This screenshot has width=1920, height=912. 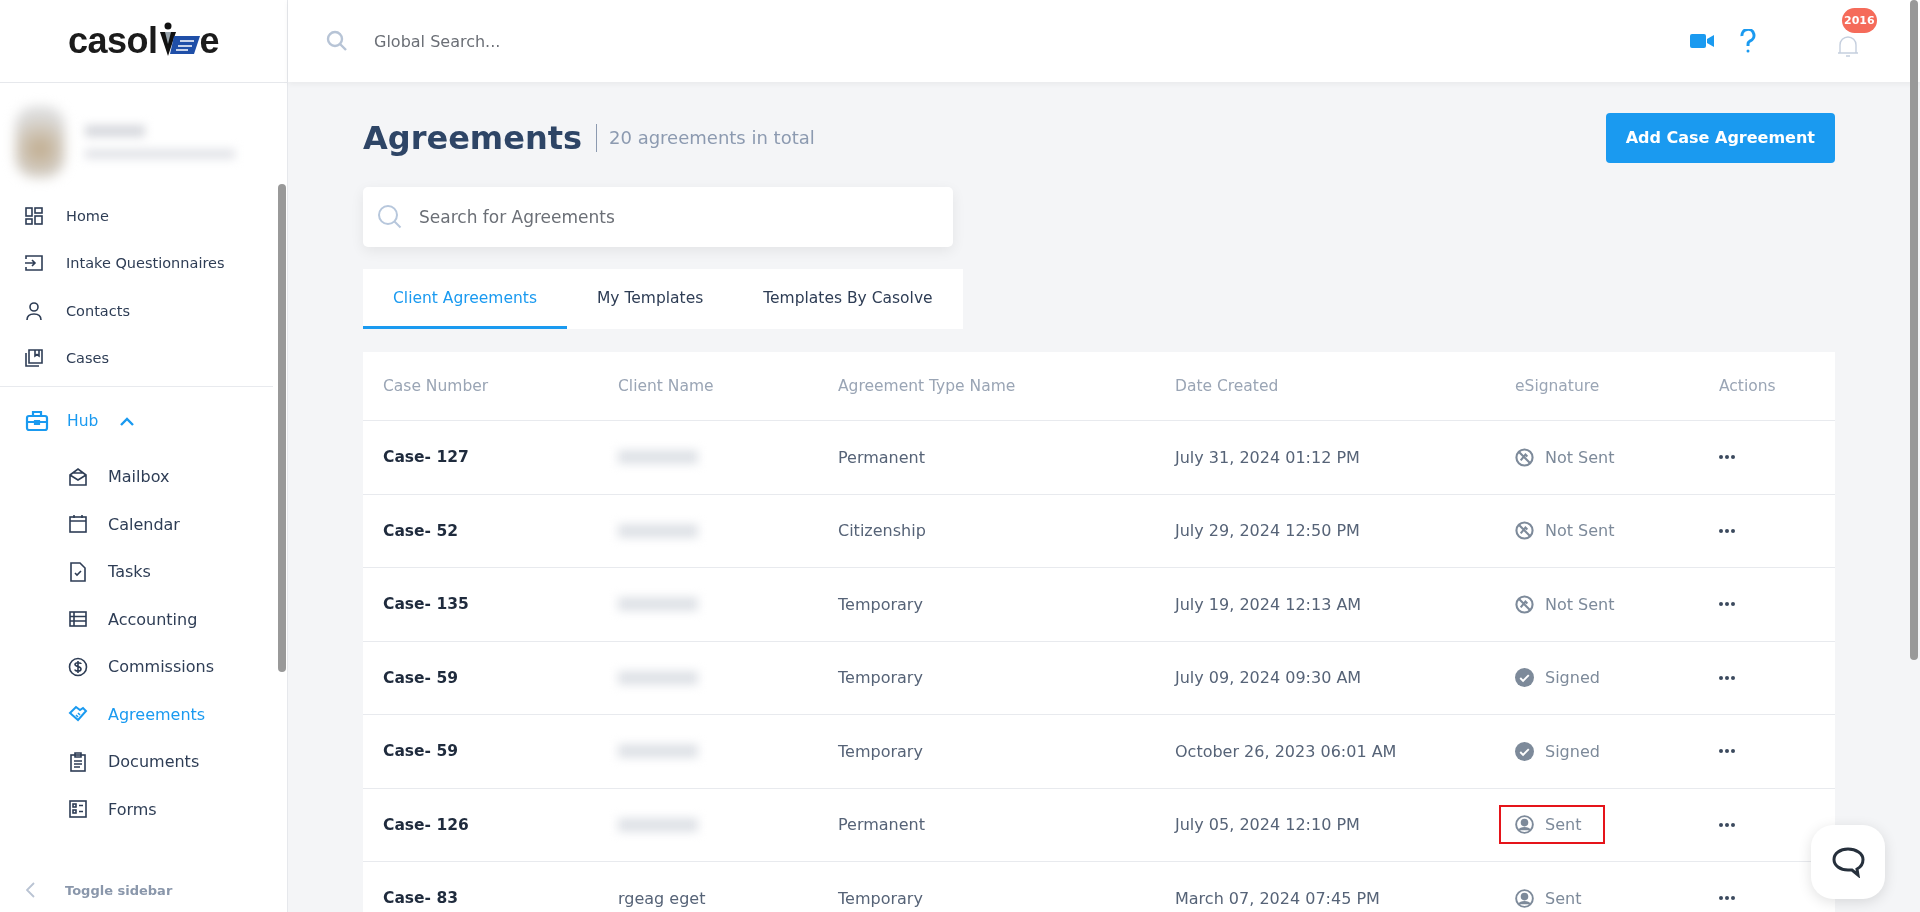 What do you see at coordinates (1747, 386) in the screenshot?
I see `column-header: Actions` at bounding box center [1747, 386].